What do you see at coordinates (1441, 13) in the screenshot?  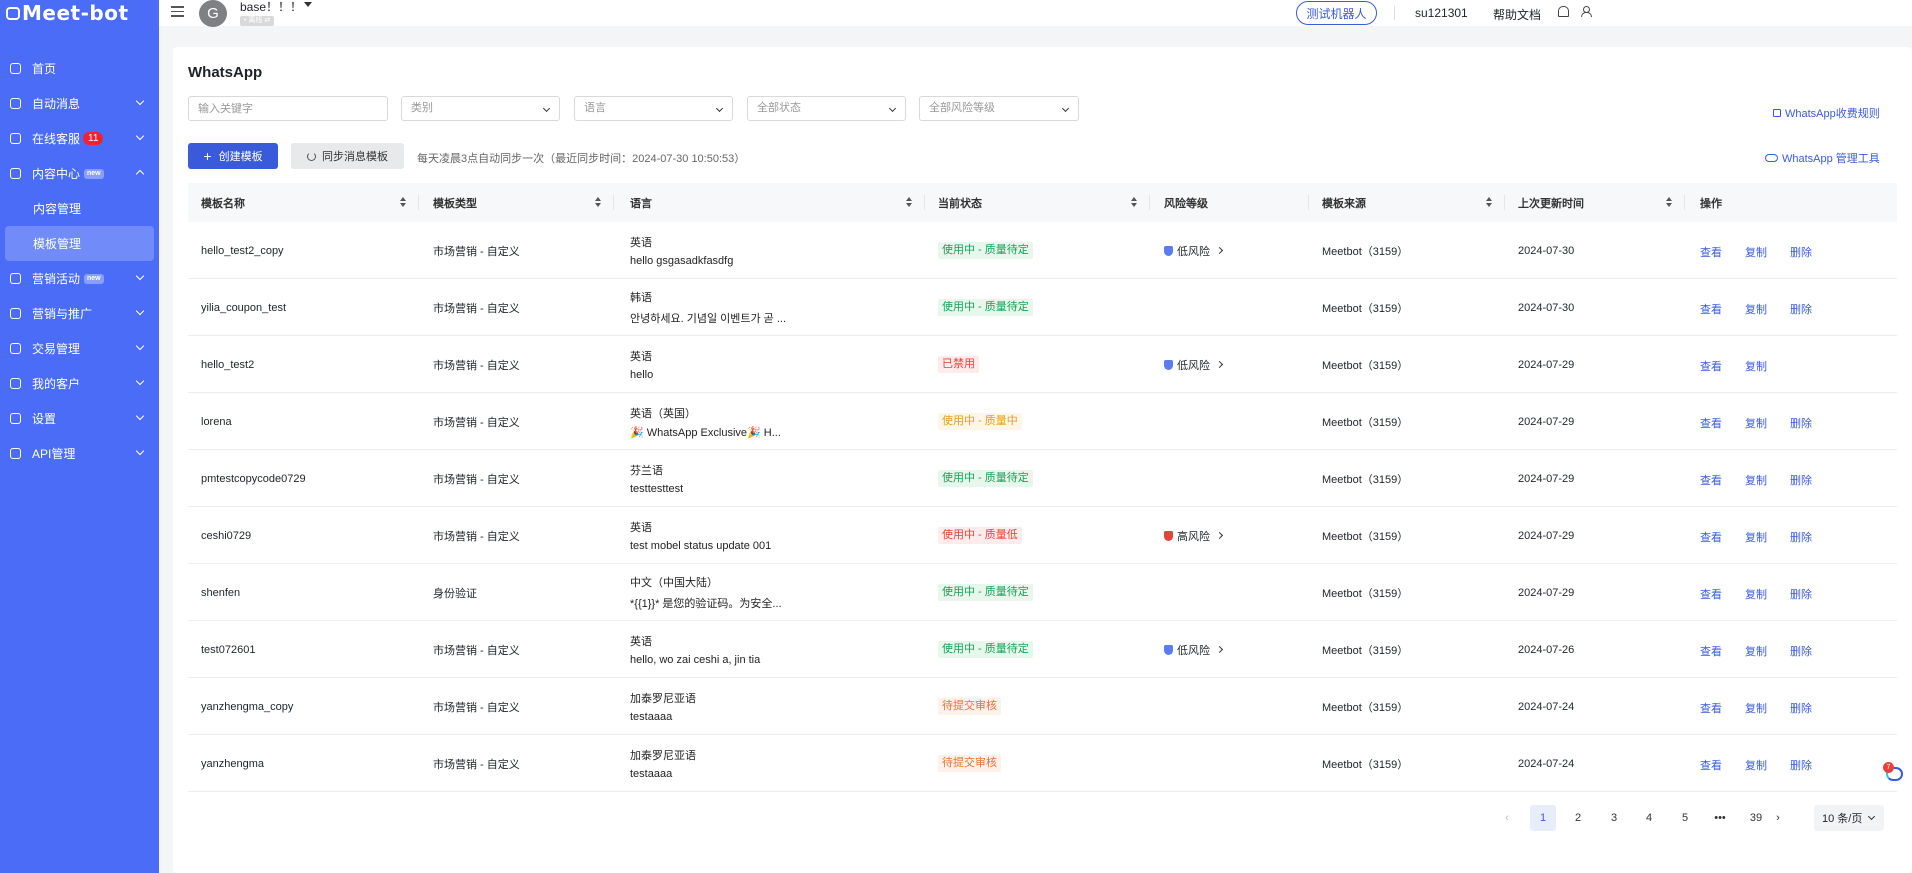 I see `username: su121301` at bounding box center [1441, 13].